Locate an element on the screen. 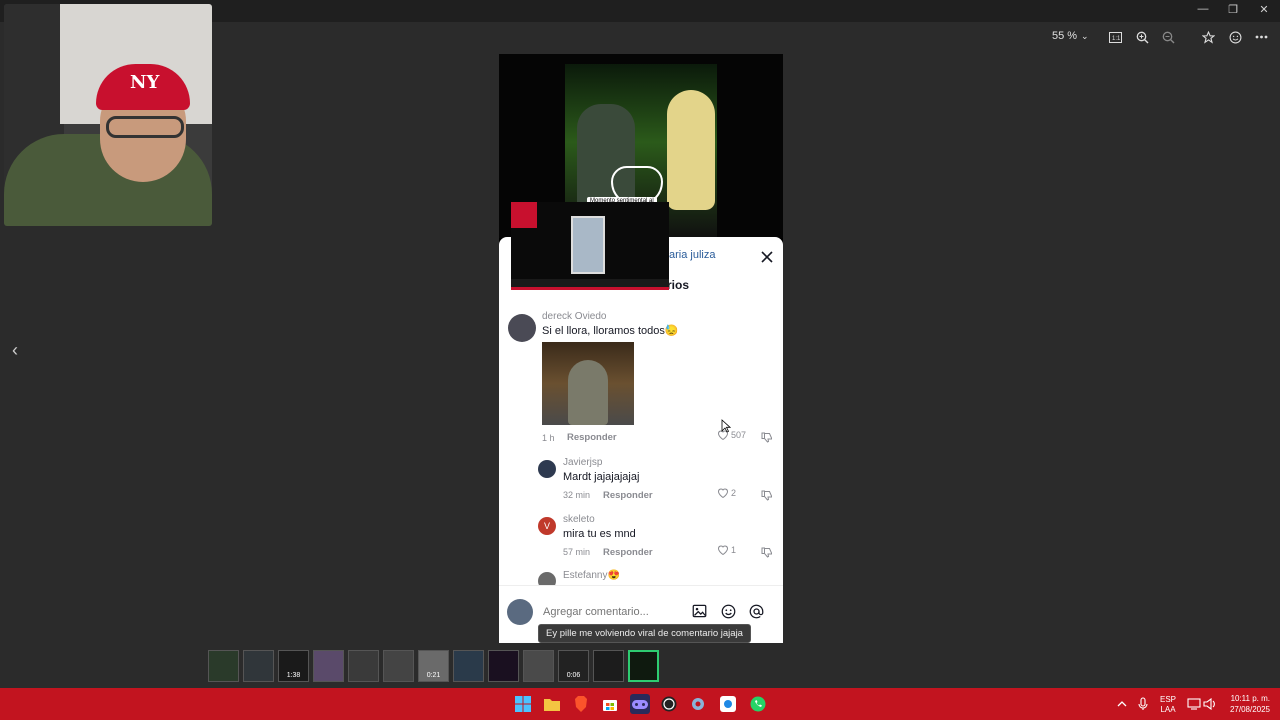  close-comments-button is located at coordinates (767, 257).